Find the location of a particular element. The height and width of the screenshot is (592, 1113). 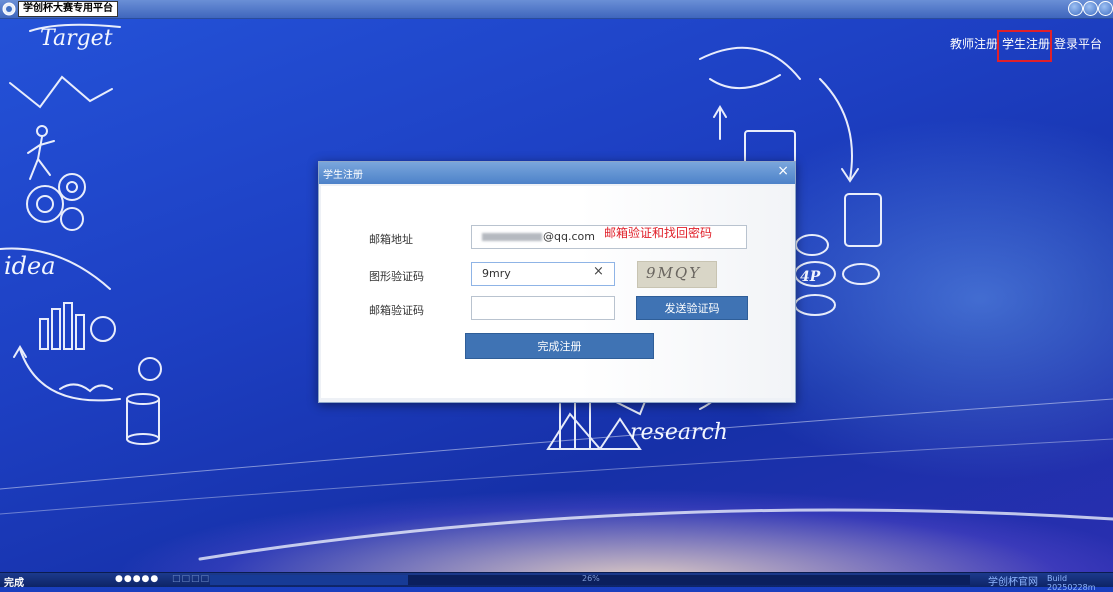

nav-teacher-register: 教师注册 is located at coordinates (974, 43).